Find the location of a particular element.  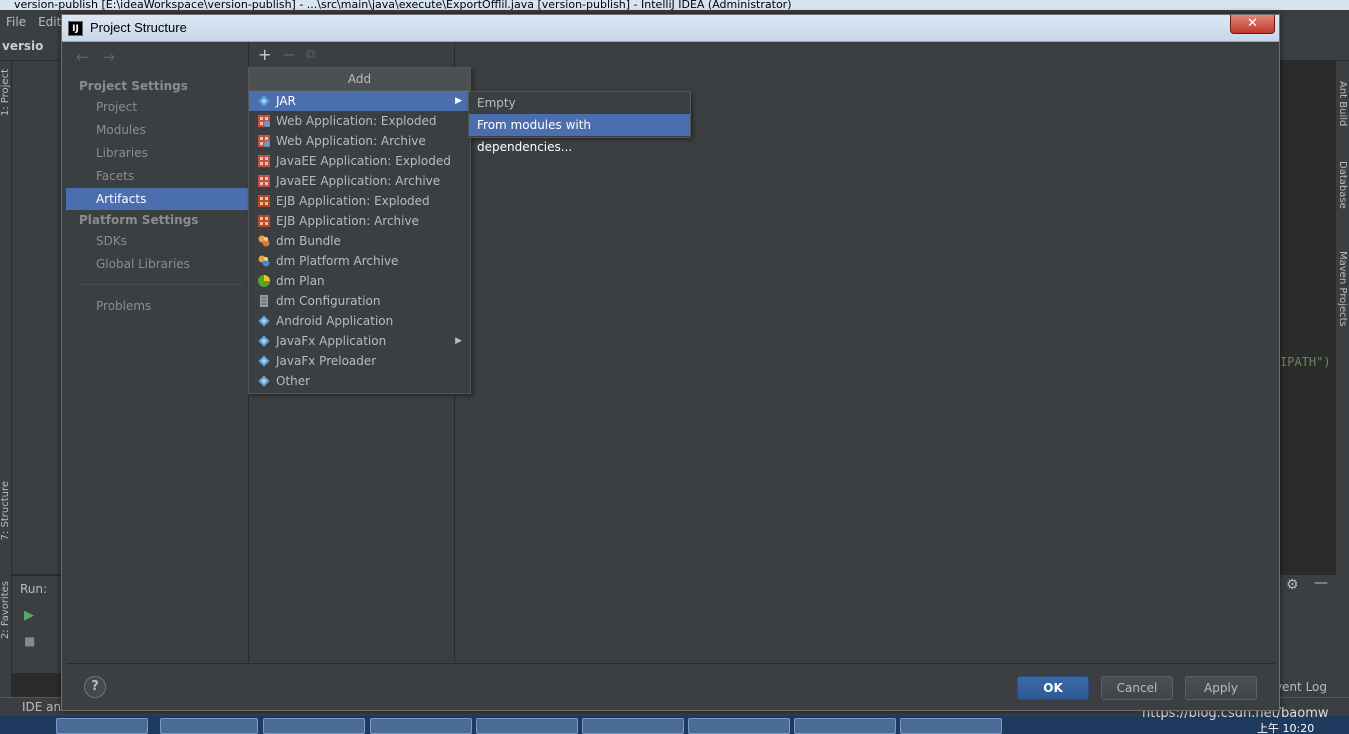

status-text: IDE an is located at coordinates (42, 707).